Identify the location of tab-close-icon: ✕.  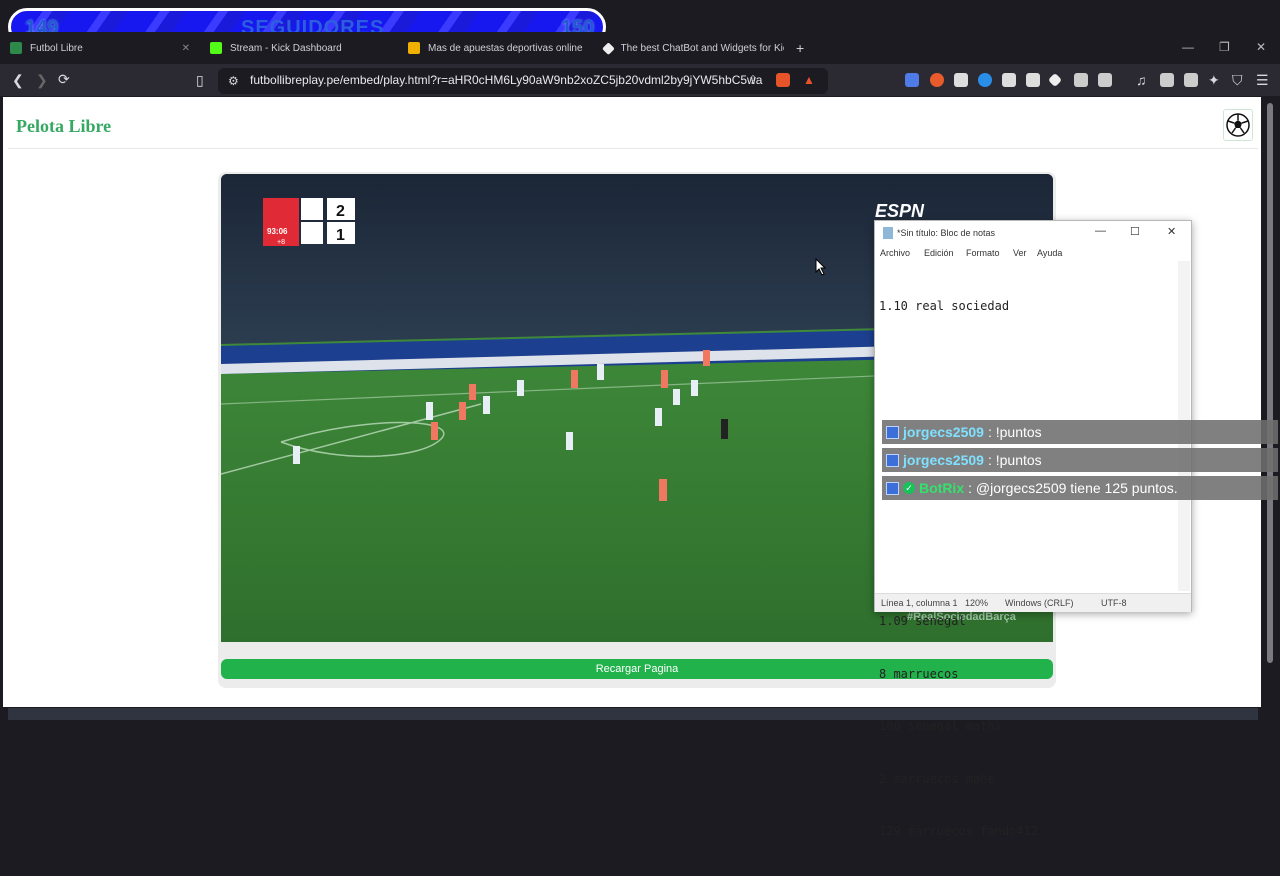
(186, 48).